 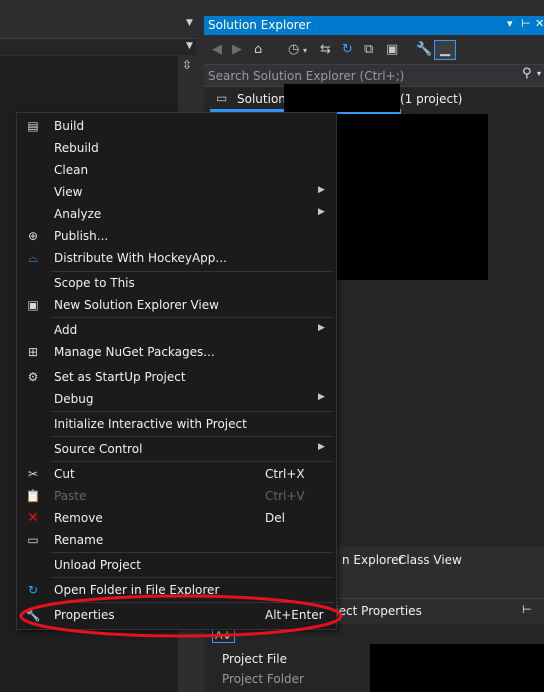 What do you see at coordinates (305, 50) in the screenshot?
I see `history-dropdown-icon: ▾` at bounding box center [305, 50].